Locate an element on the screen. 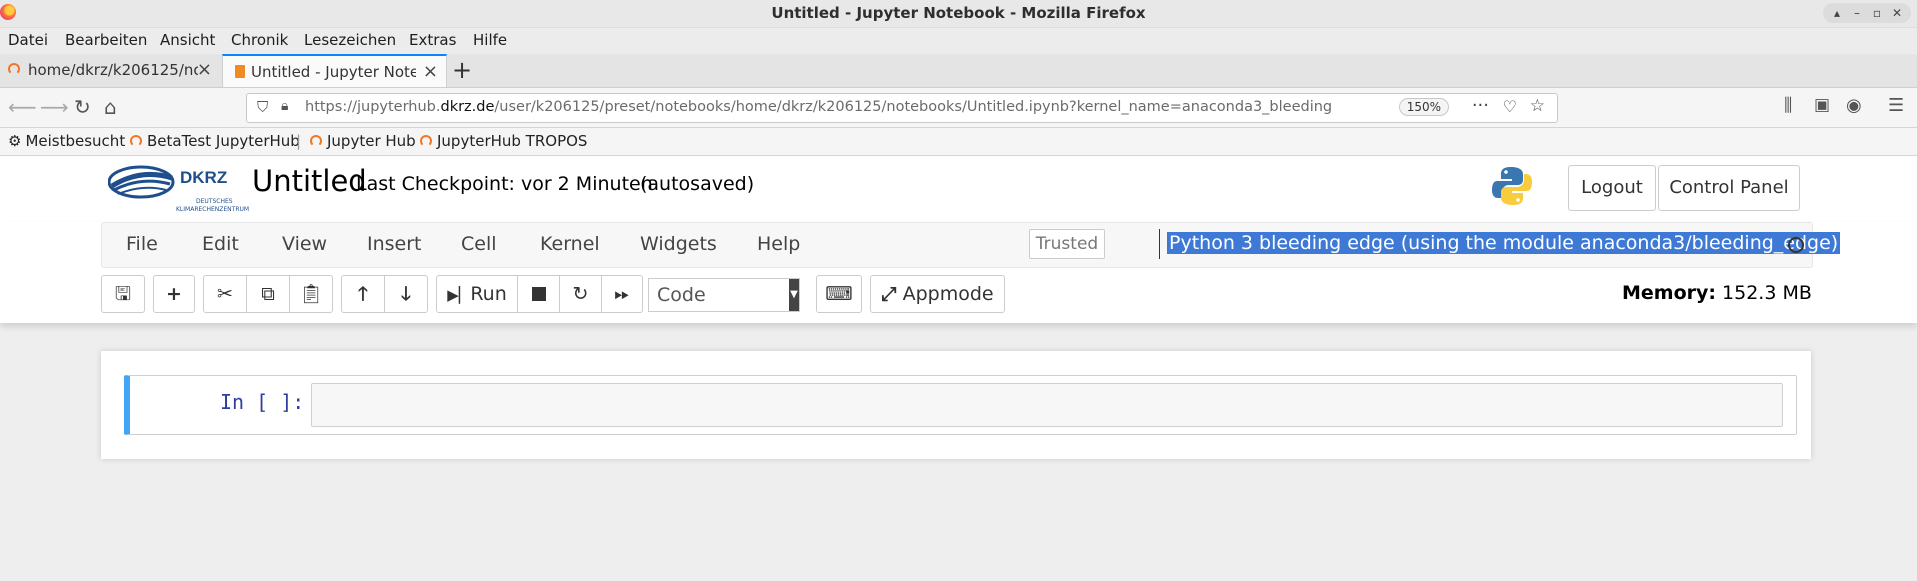  window-maximize-icon: ▫ is located at coordinates (1877, 13).